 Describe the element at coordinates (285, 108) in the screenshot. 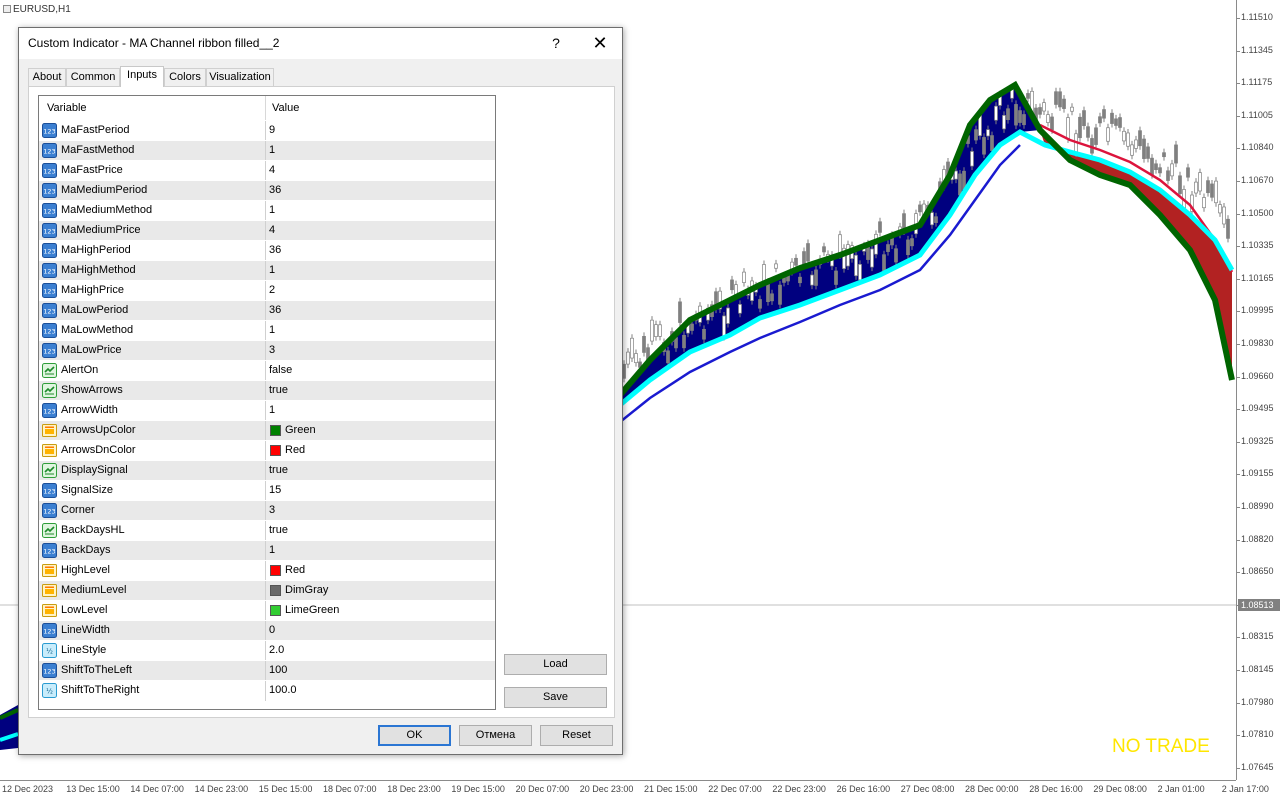

I see `column-header-value: Value` at that location.